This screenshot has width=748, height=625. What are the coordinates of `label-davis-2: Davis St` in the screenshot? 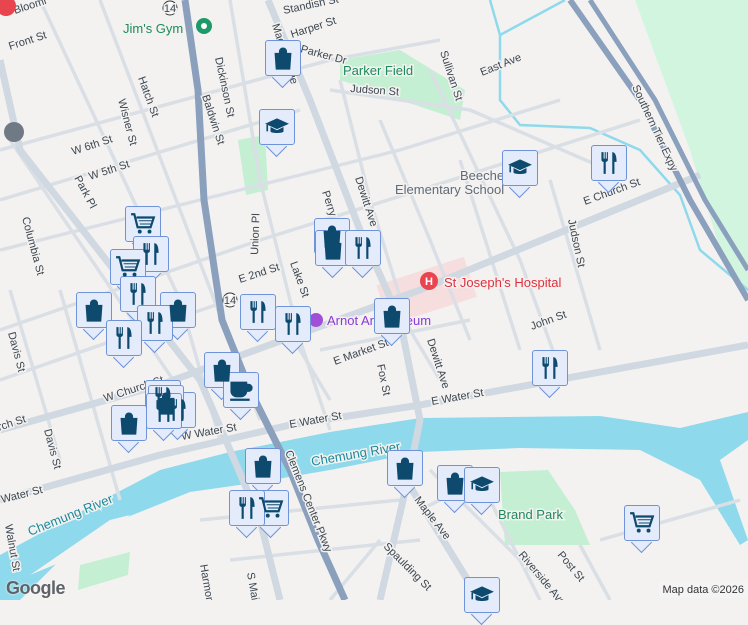 It's located at (52, 449).